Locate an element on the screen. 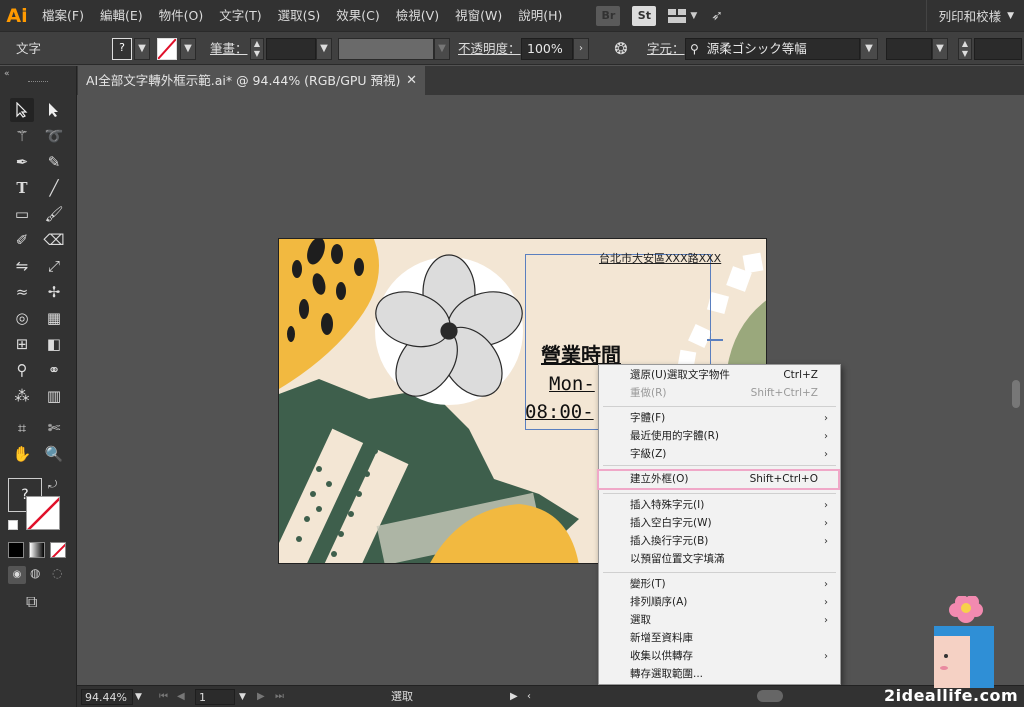 This screenshot has height=707, width=1024. last-artboard-icon: ⏭ is located at coordinates (279, 697).